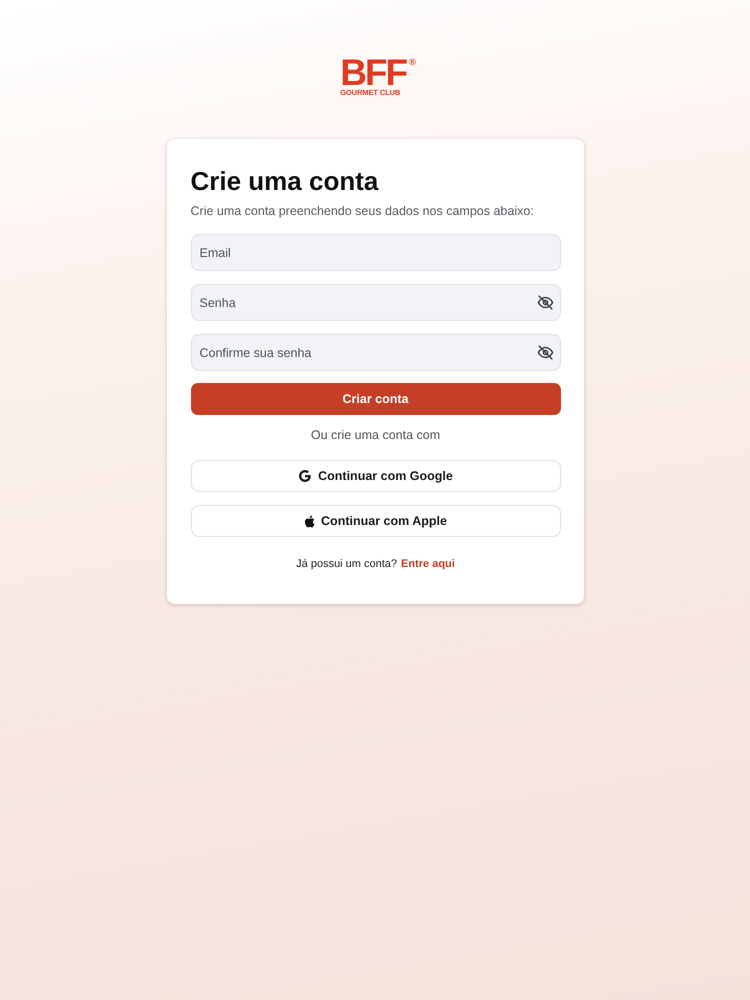 Image resolution: width=750 pixels, height=1000 pixels. I want to click on existing-account-text: Já possui um conta?, so click(347, 564).